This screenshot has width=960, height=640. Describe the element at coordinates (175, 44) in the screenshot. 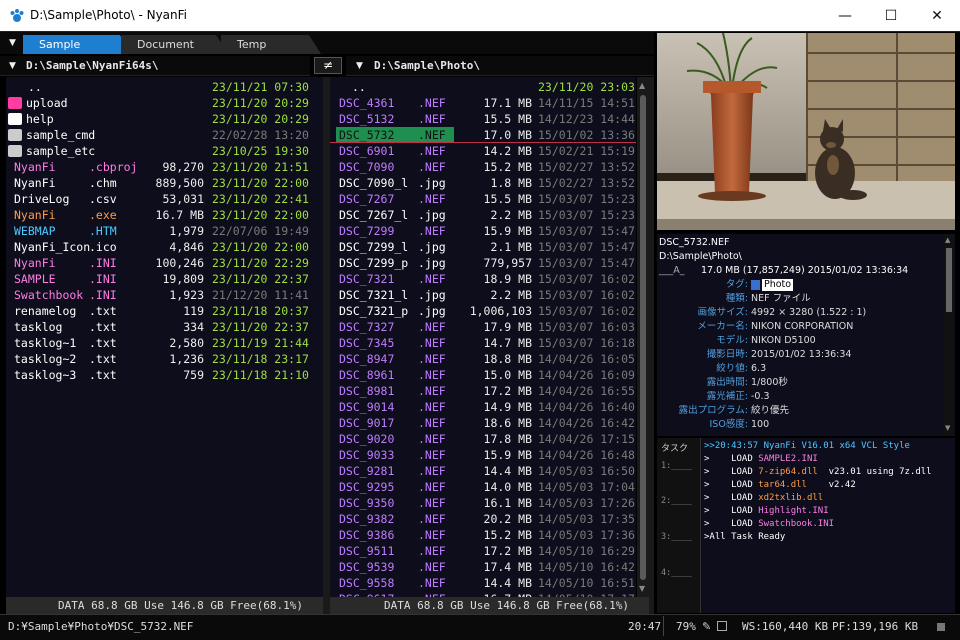

I see `tab-document: Document` at that location.